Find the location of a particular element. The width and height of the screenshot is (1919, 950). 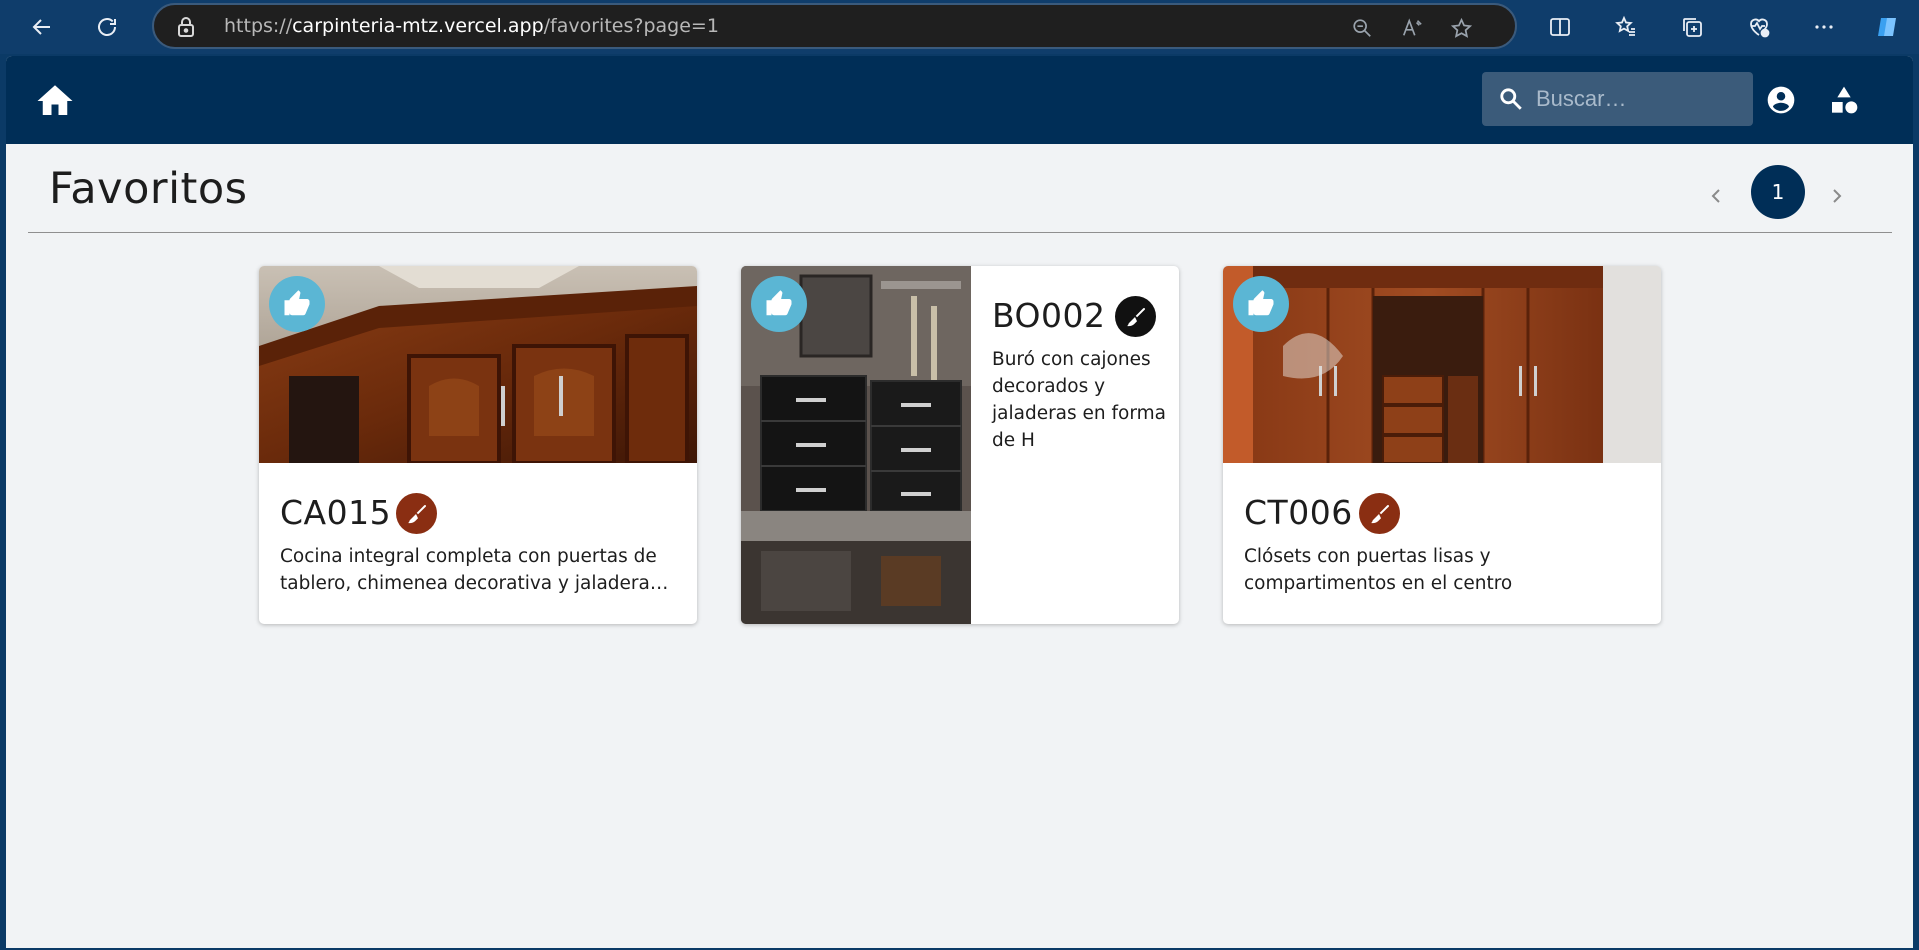

more-options-icon is located at coordinates (1824, 27).